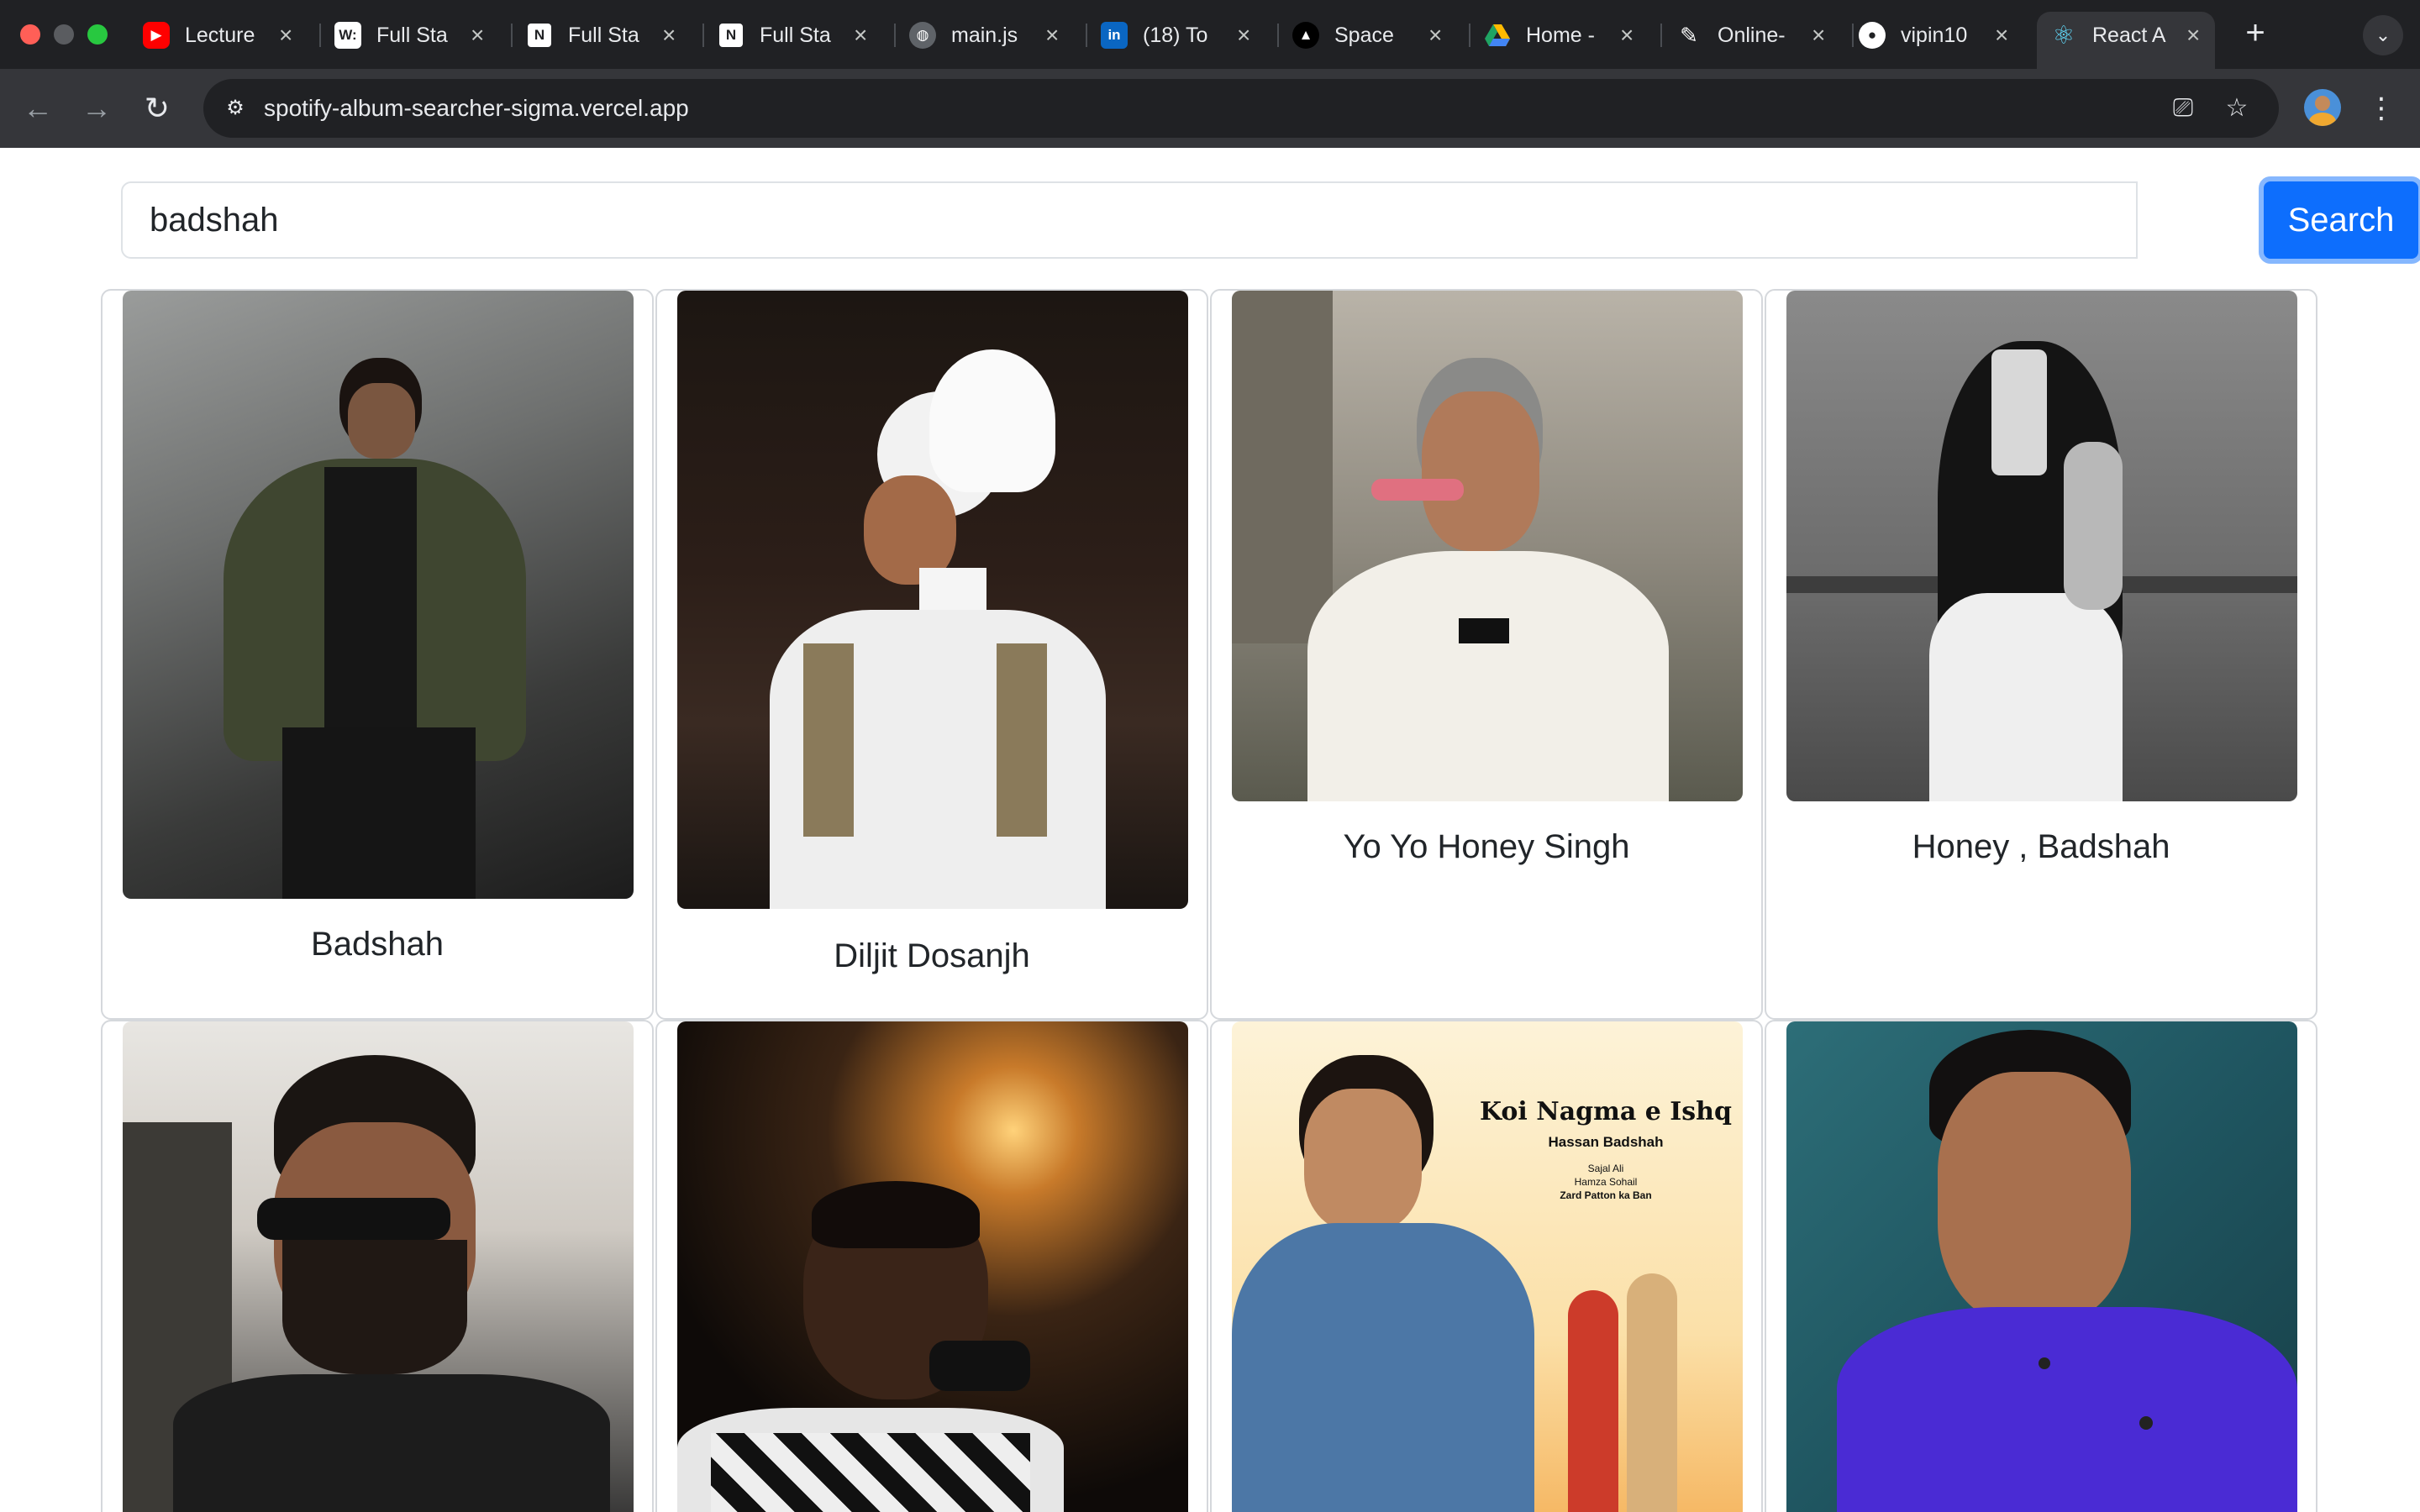 This screenshot has height=1512, width=2420. Describe the element at coordinates (1606, 1195) in the screenshot. I see `poster-credit: Zard Patton ka Ban` at that location.